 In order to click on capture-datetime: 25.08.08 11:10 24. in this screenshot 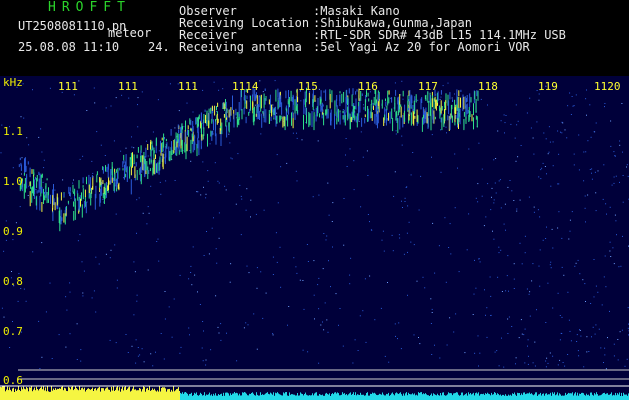, I will do `click(94, 47)`.